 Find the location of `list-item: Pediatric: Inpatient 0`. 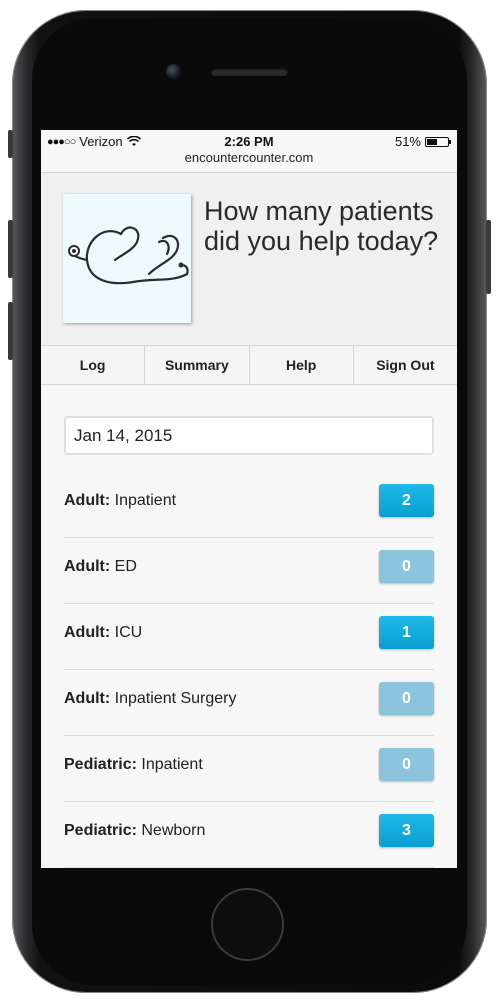

list-item: Pediatric: Inpatient 0 is located at coordinates (249, 769).